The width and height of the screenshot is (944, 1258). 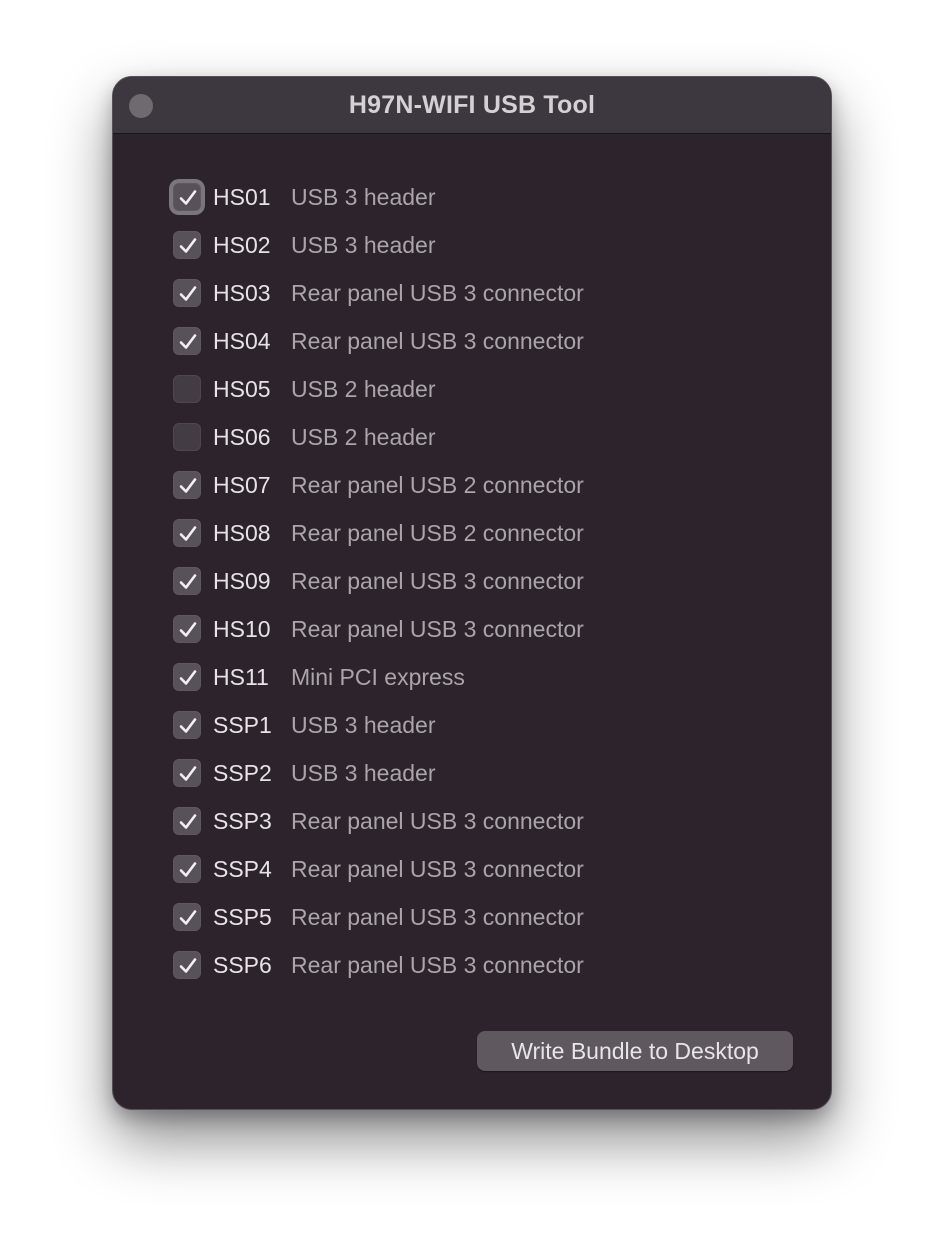 What do you see at coordinates (242, 773) in the screenshot?
I see `port-name: SSP2` at bounding box center [242, 773].